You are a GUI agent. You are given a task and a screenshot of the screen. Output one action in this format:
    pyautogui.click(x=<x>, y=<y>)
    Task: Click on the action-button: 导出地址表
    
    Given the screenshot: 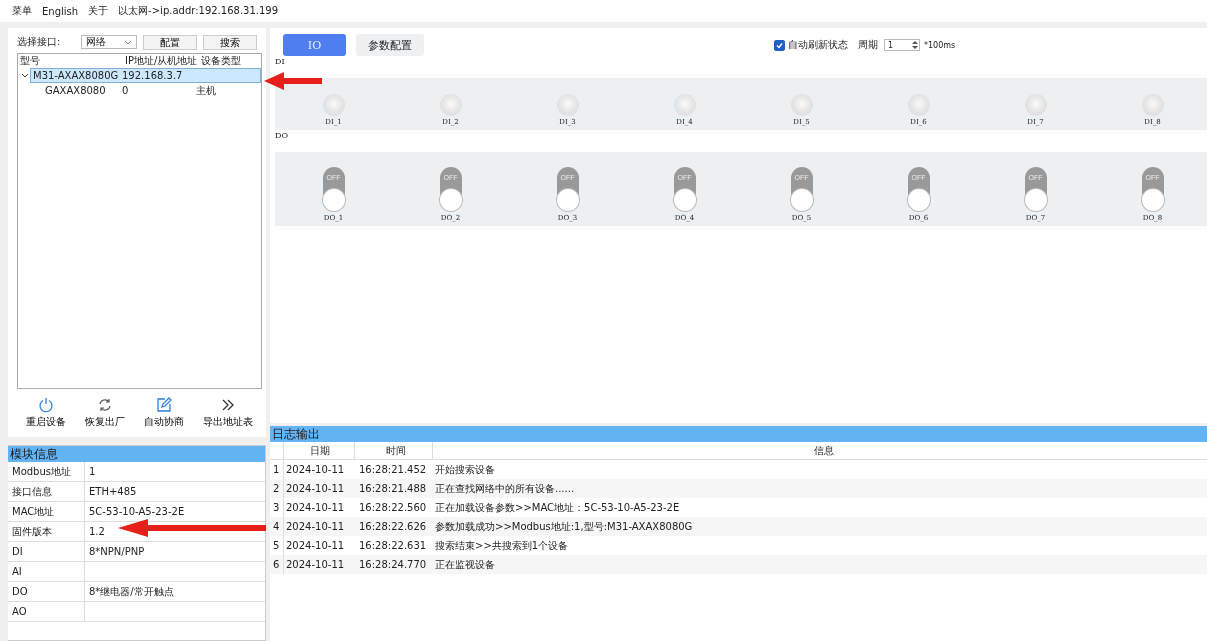 What is the action you would take?
    pyautogui.click(x=227, y=414)
    